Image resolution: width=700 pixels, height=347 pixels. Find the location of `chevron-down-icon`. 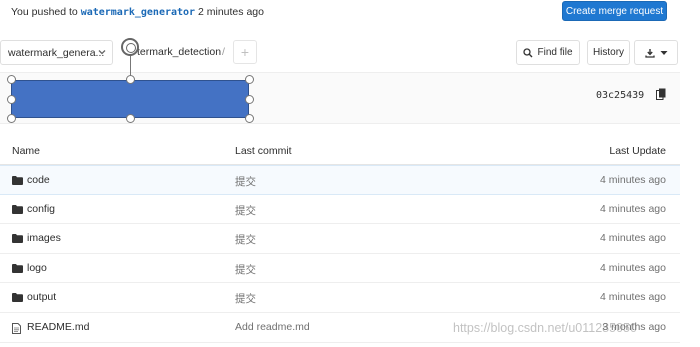

chevron-down-icon is located at coordinates (102, 52).